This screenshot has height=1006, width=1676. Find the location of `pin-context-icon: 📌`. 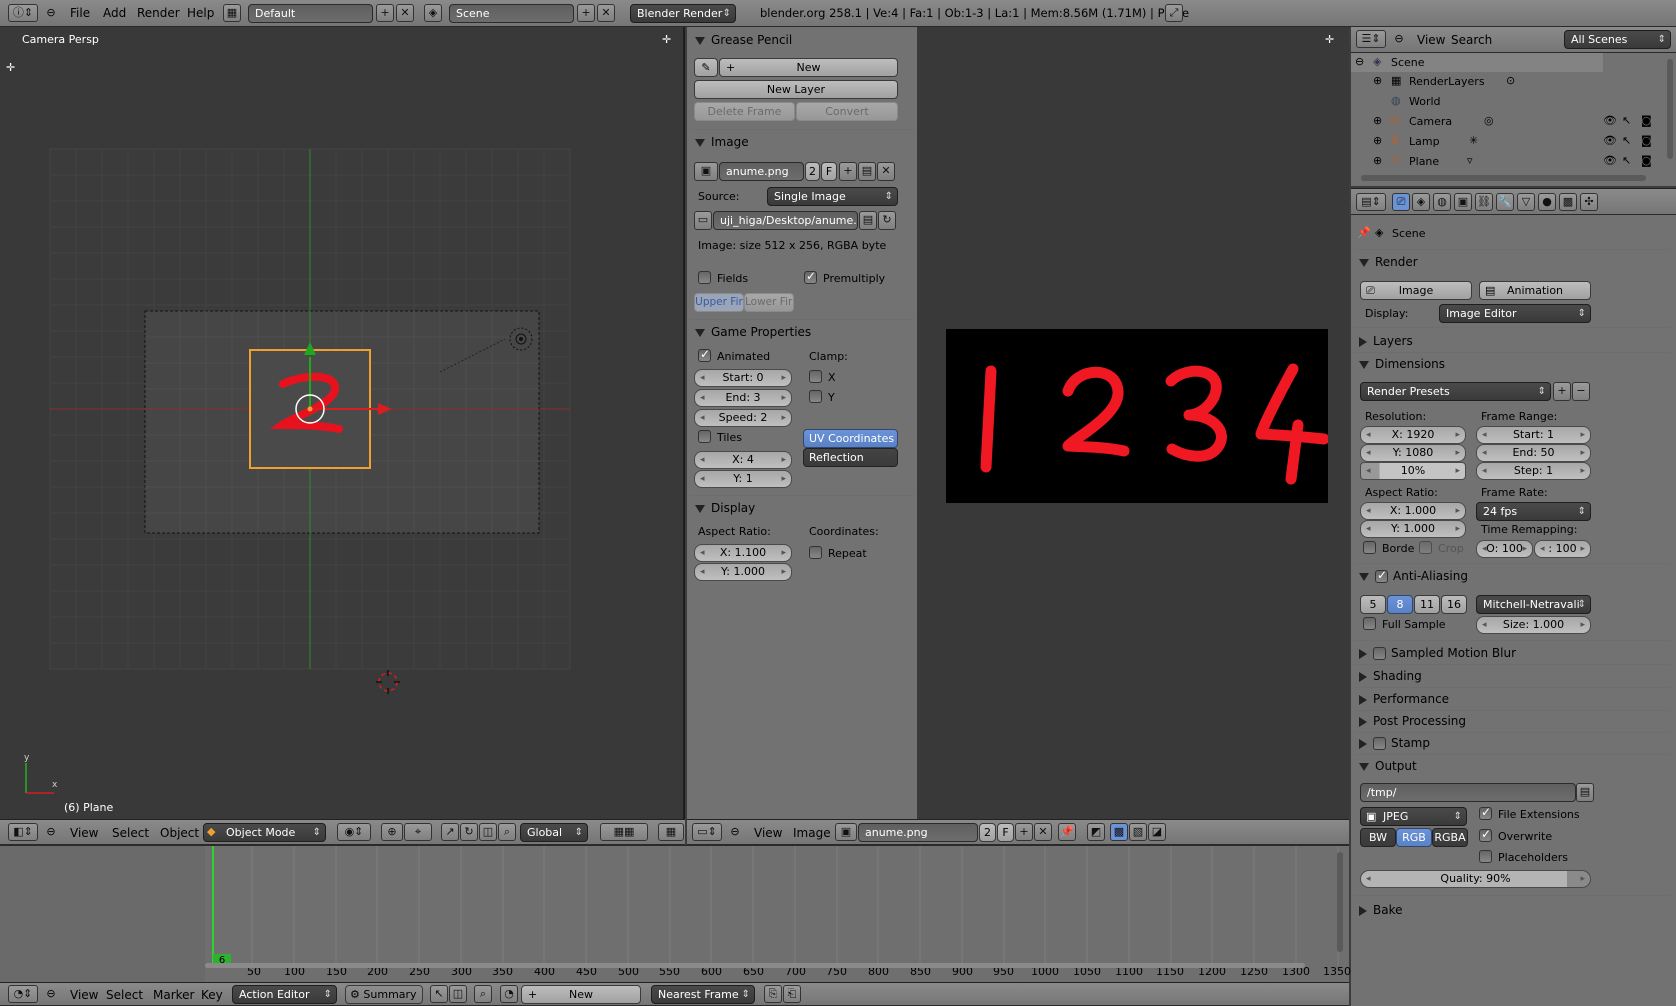

pin-context-icon: 📌 is located at coordinates (1364, 233).